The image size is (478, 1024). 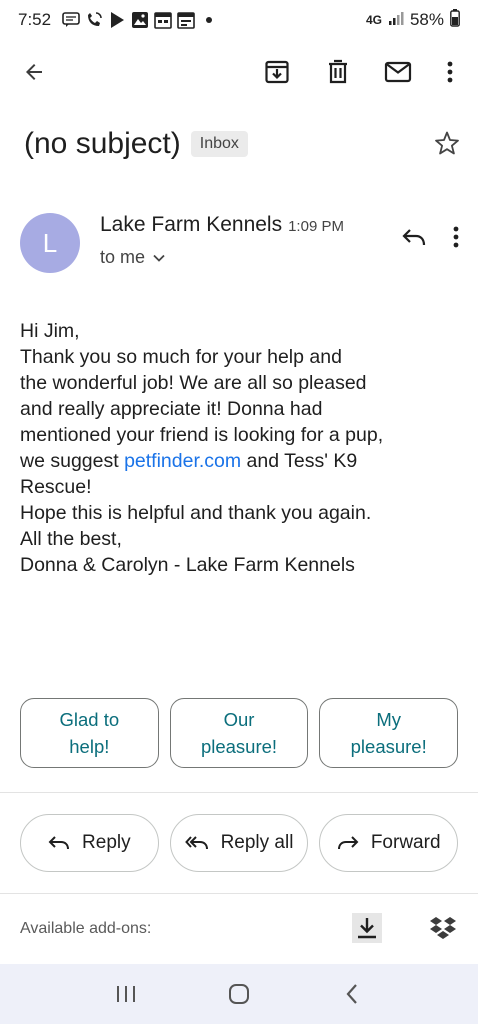 I want to click on subject-row: (no subject) Inbox, so click(x=244, y=144).